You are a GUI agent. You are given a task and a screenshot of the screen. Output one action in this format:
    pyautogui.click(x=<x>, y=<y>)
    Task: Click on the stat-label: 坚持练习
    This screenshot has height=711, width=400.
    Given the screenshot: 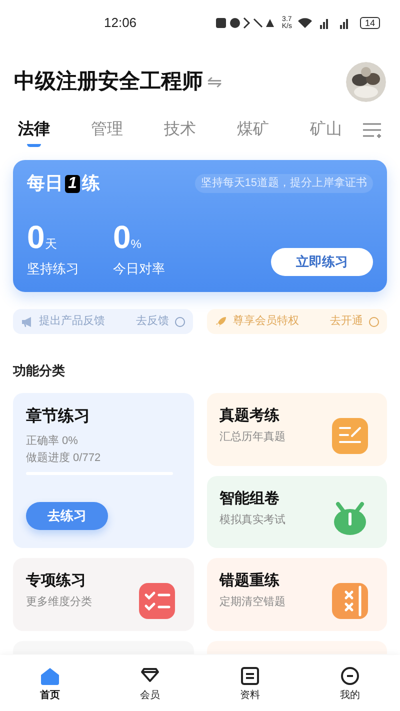 What is the action you would take?
    pyautogui.click(x=53, y=269)
    